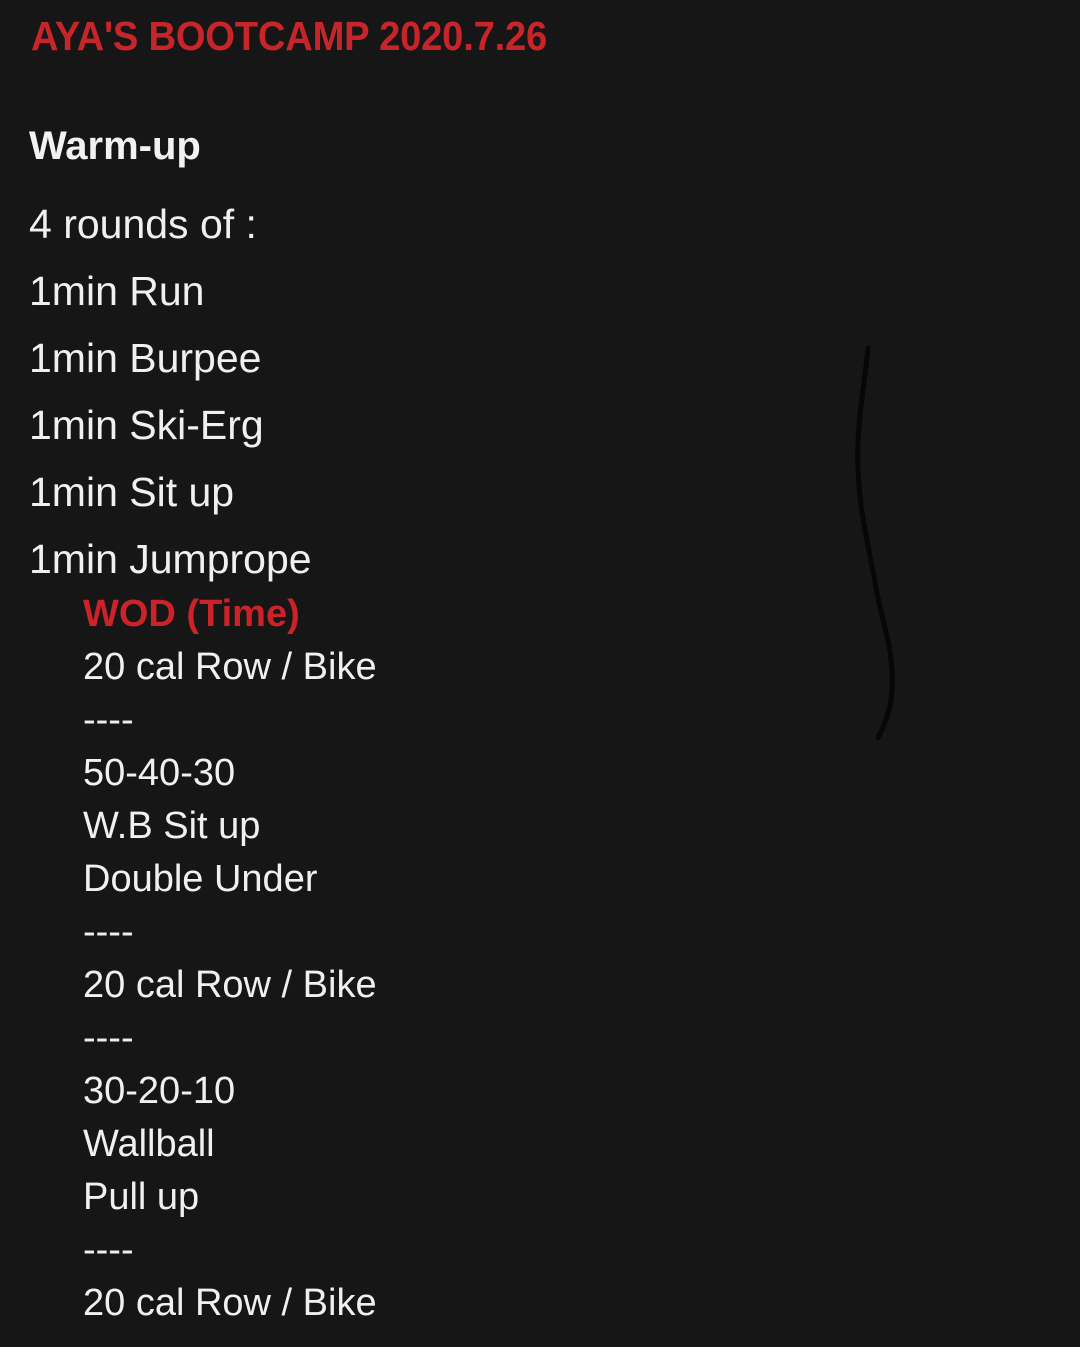 The width and height of the screenshot is (1080, 1347). Describe the element at coordinates (149, 1144) in the screenshot. I see `wod-line: Wallball` at that location.